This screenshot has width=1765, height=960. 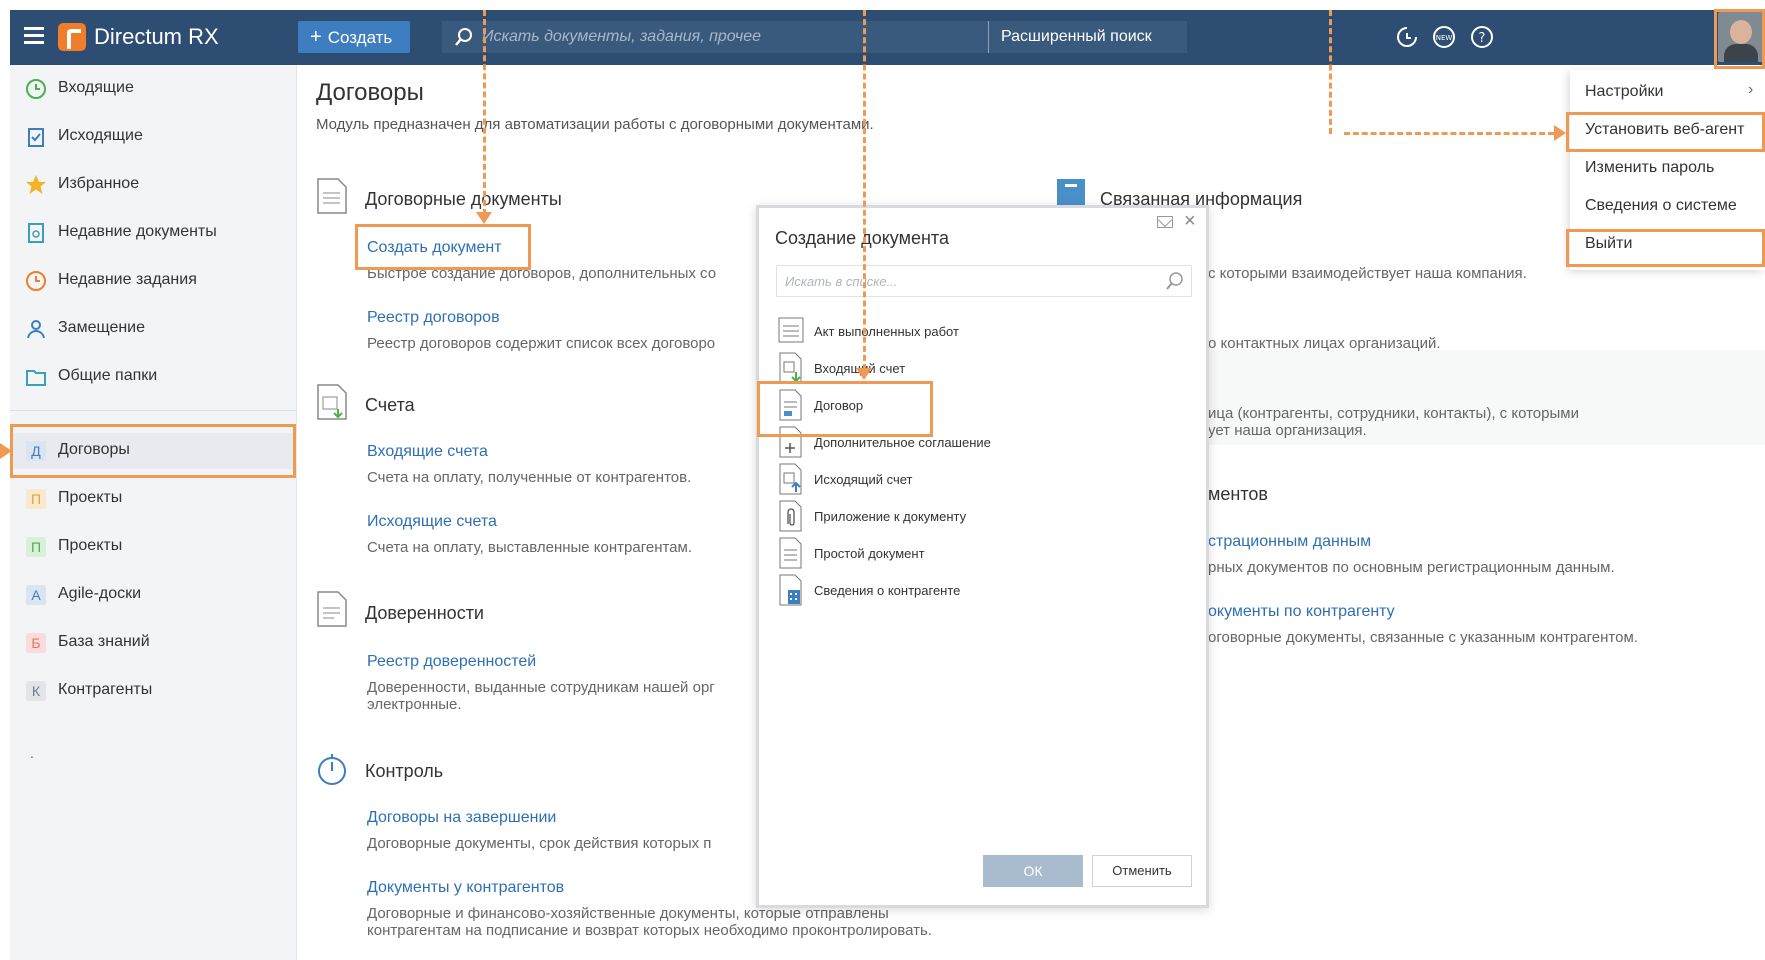 I want to click on module-letter-icon: Д, so click(x=36, y=451).